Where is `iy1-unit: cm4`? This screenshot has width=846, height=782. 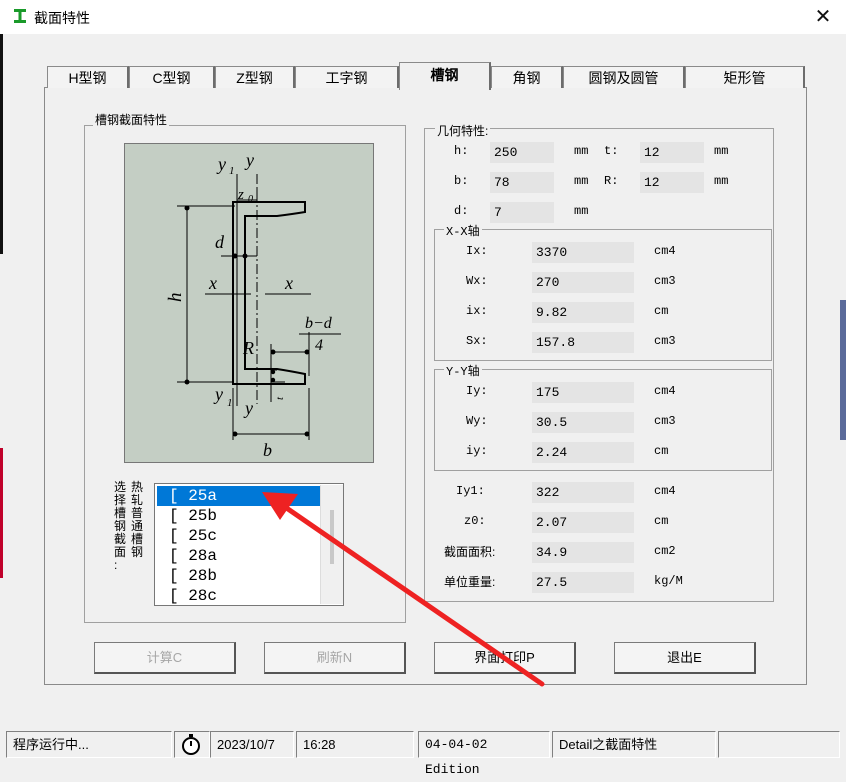 iy1-unit: cm4 is located at coordinates (665, 491).